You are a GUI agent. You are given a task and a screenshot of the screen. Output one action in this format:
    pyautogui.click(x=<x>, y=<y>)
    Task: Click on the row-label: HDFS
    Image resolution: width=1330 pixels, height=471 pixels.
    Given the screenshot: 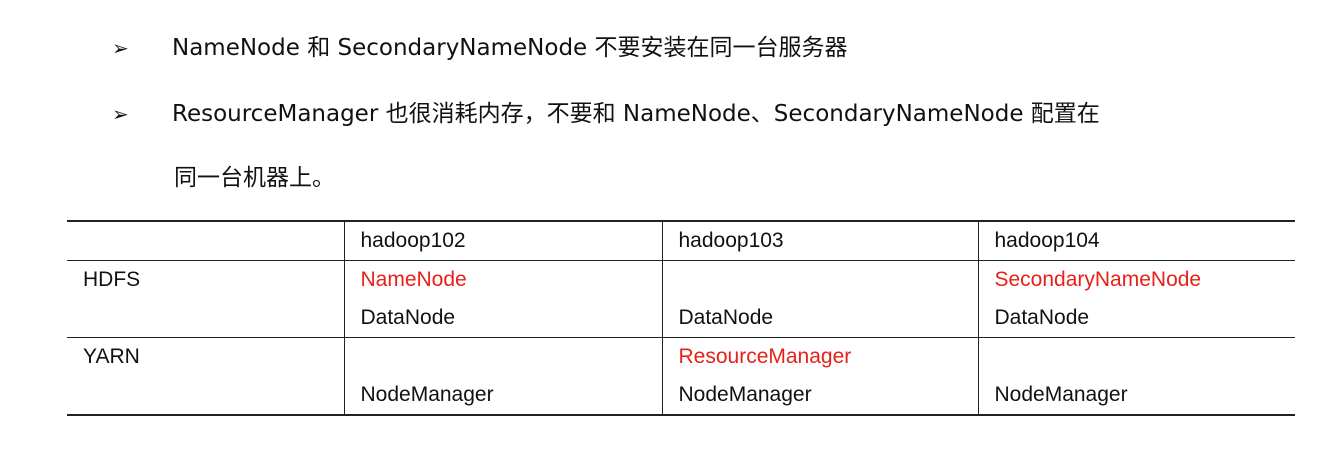 What is the action you would take?
    pyautogui.click(x=206, y=299)
    